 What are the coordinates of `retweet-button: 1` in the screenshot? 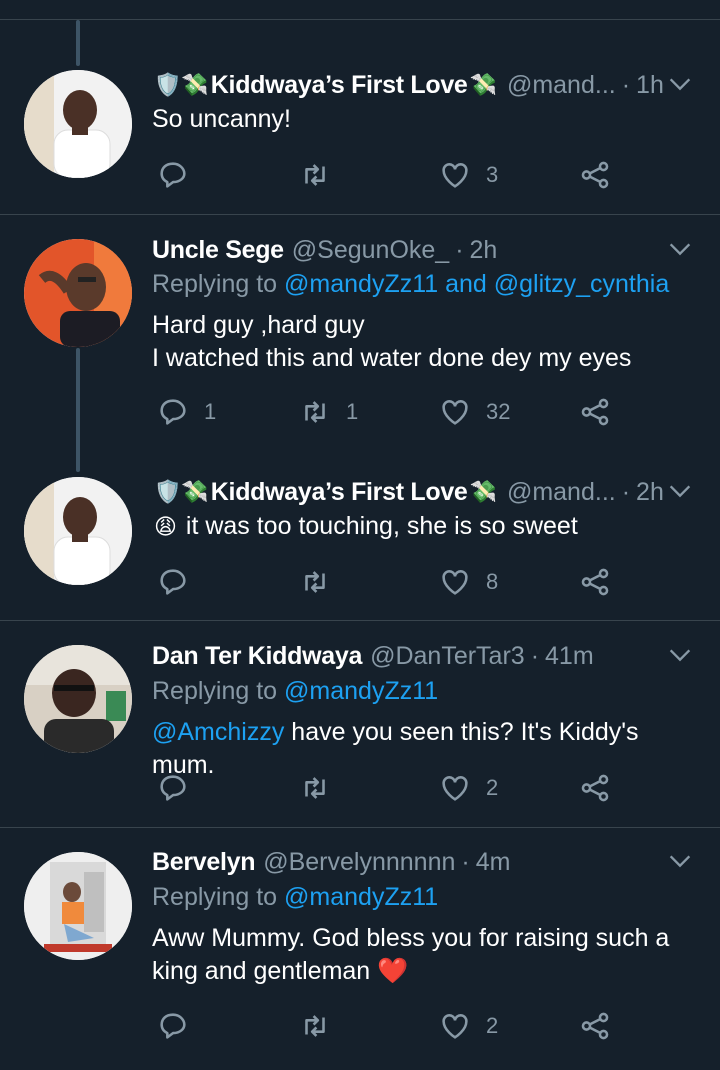 It's located at (328, 412).